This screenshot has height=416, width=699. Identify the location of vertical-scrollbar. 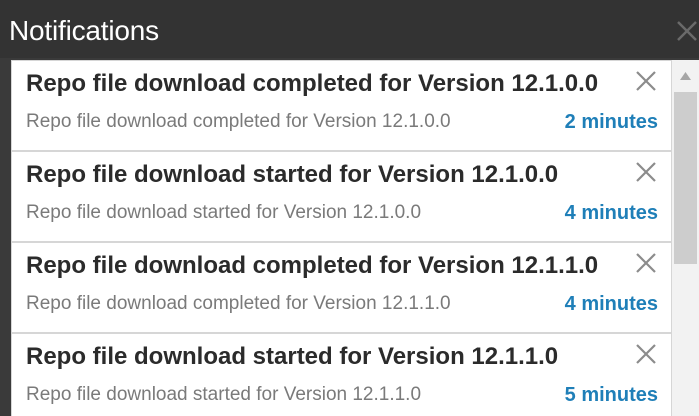
(685, 238).